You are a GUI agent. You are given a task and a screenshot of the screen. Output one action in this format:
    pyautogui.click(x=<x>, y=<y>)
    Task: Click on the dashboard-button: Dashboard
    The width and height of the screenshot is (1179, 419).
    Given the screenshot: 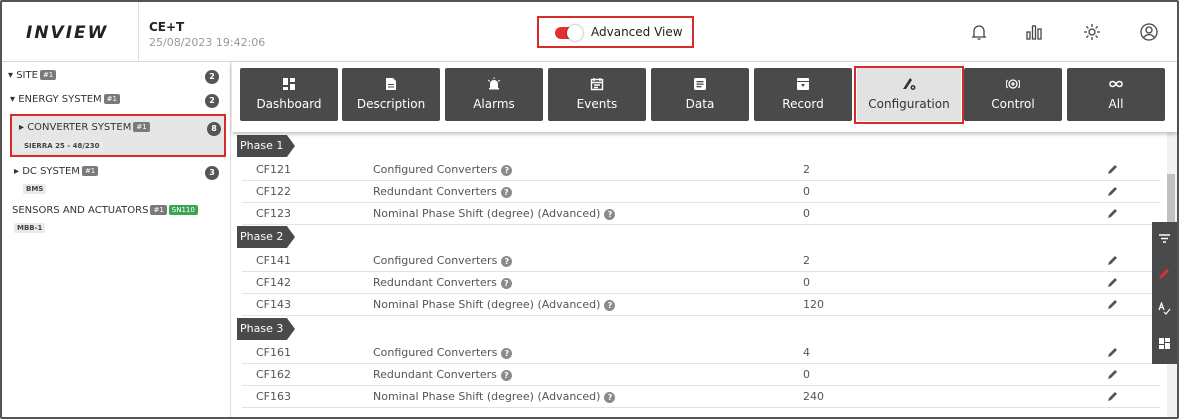 What is the action you would take?
    pyautogui.click(x=289, y=94)
    